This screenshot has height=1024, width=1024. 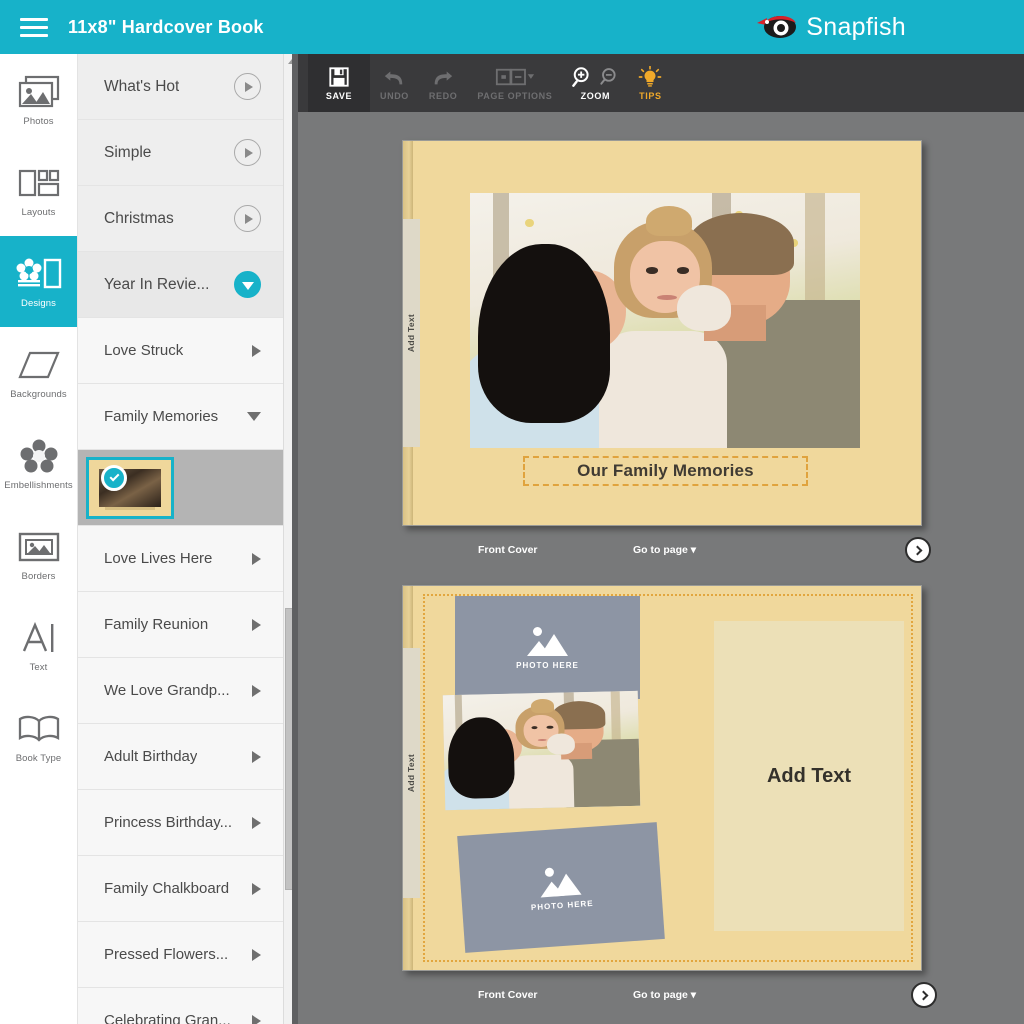 I want to click on design-thumbnail-strip, so click(x=180, y=488).